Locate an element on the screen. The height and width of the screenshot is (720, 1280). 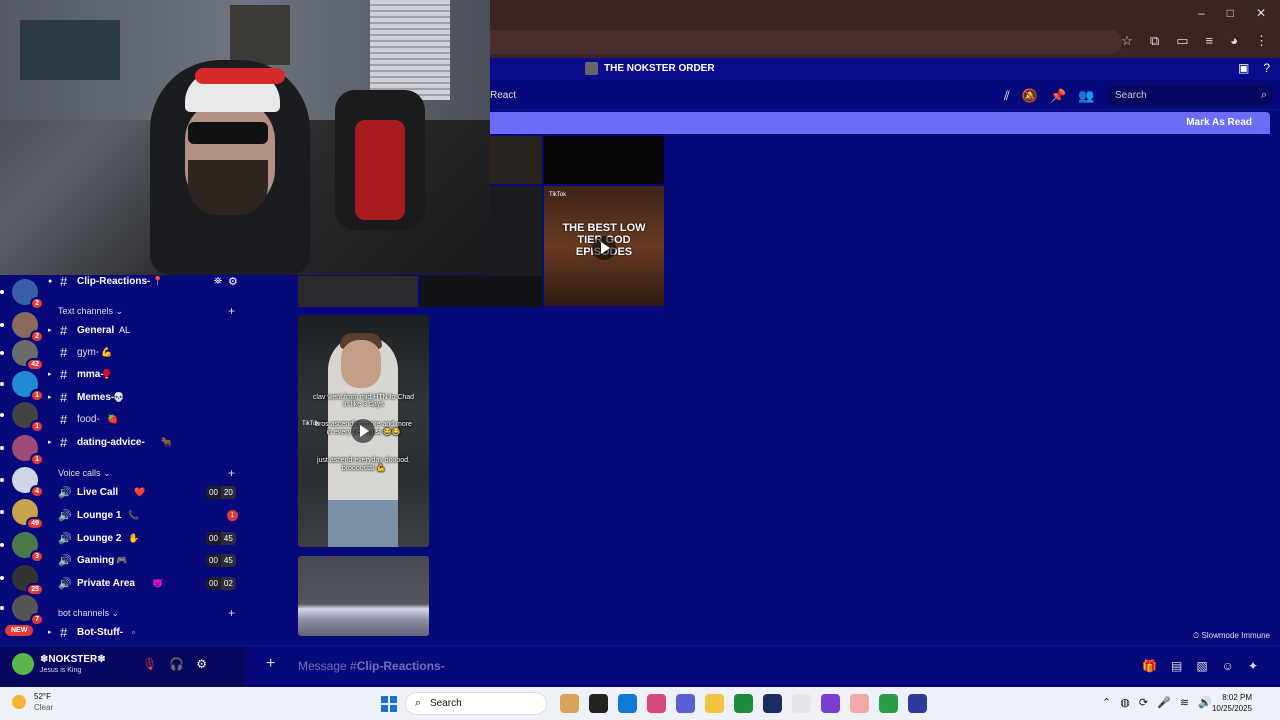
message-composer: + Message #Clip-Reactions- 🎁 ▤ ▧ ☺ ✦ is located at coordinates (764, 666).